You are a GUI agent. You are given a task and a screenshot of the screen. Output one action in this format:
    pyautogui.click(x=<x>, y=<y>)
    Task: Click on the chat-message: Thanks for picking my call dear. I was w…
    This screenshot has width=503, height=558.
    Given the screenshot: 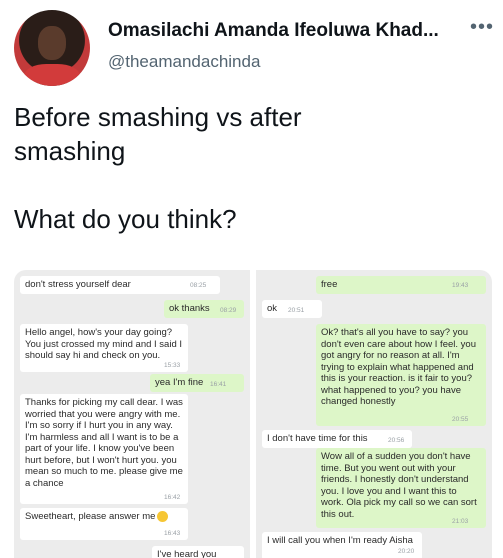 What is the action you would take?
    pyautogui.click(x=104, y=449)
    